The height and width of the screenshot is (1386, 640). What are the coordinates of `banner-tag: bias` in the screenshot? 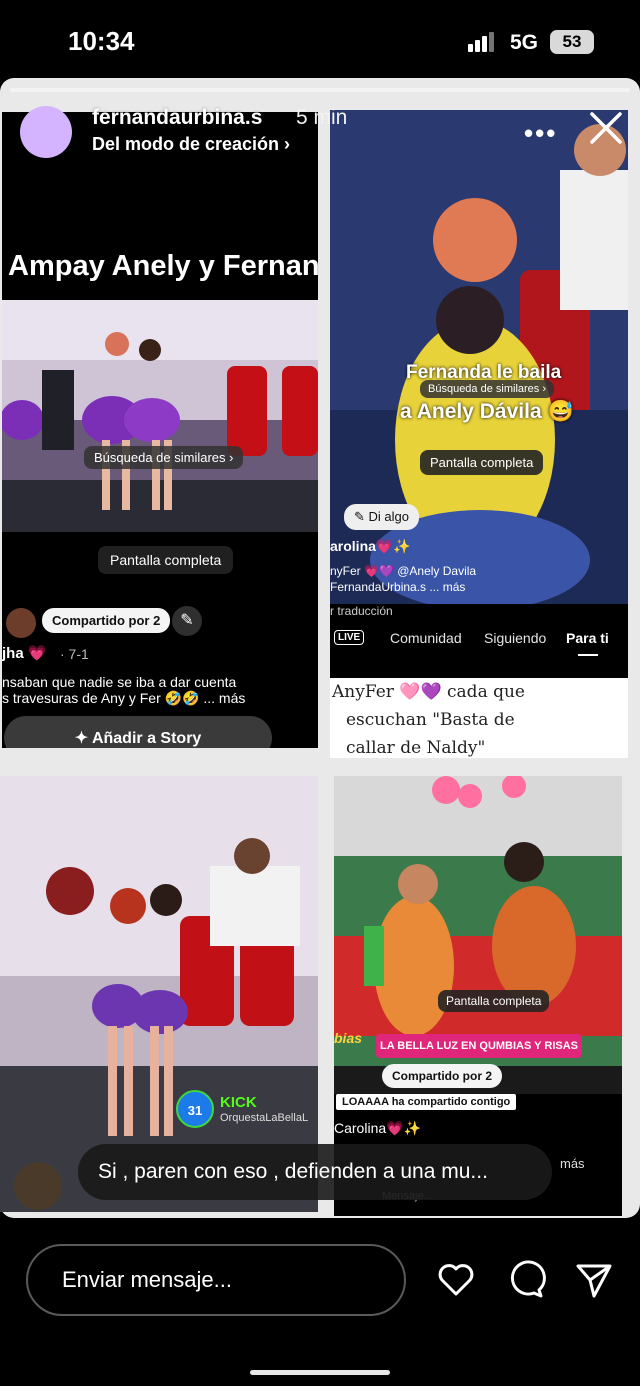 It's located at (348, 1038).